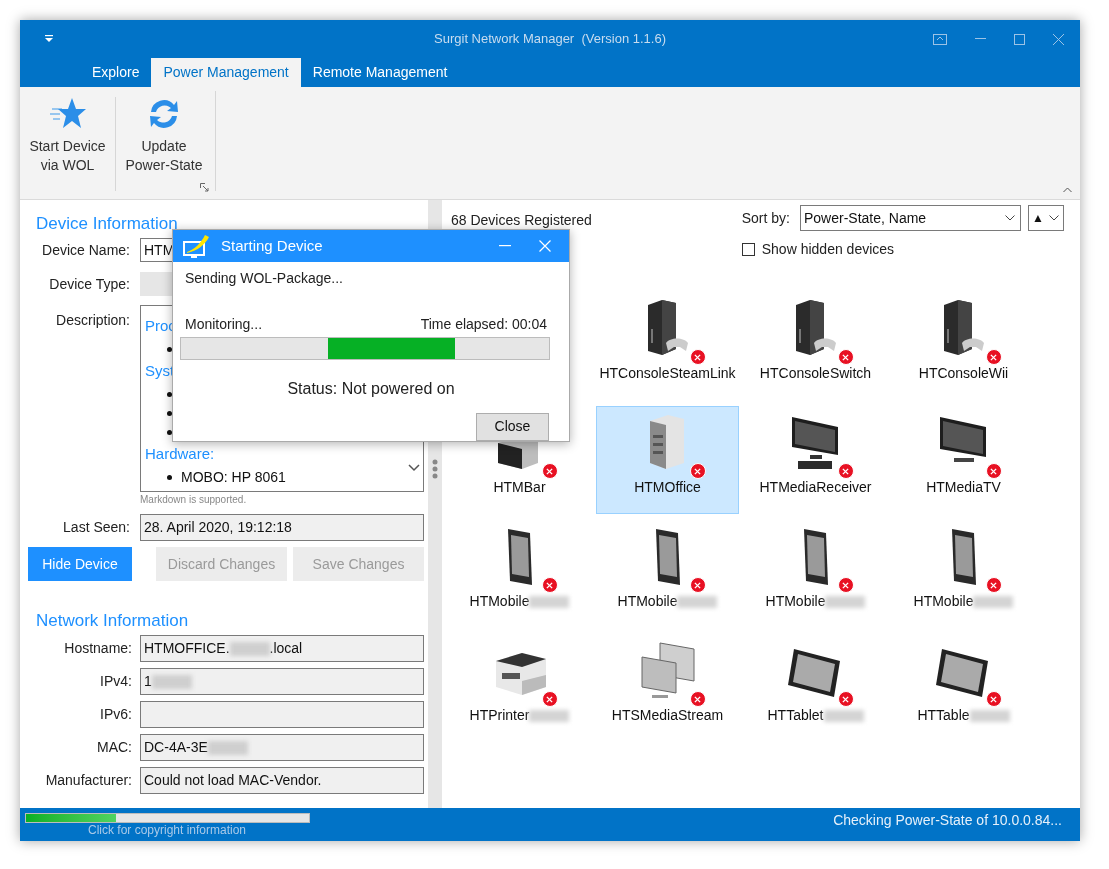 This screenshot has width=1109, height=869. What do you see at coordinates (226, 72) in the screenshot?
I see `ribbon-tab: Power Management` at bounding box center [226, 72].